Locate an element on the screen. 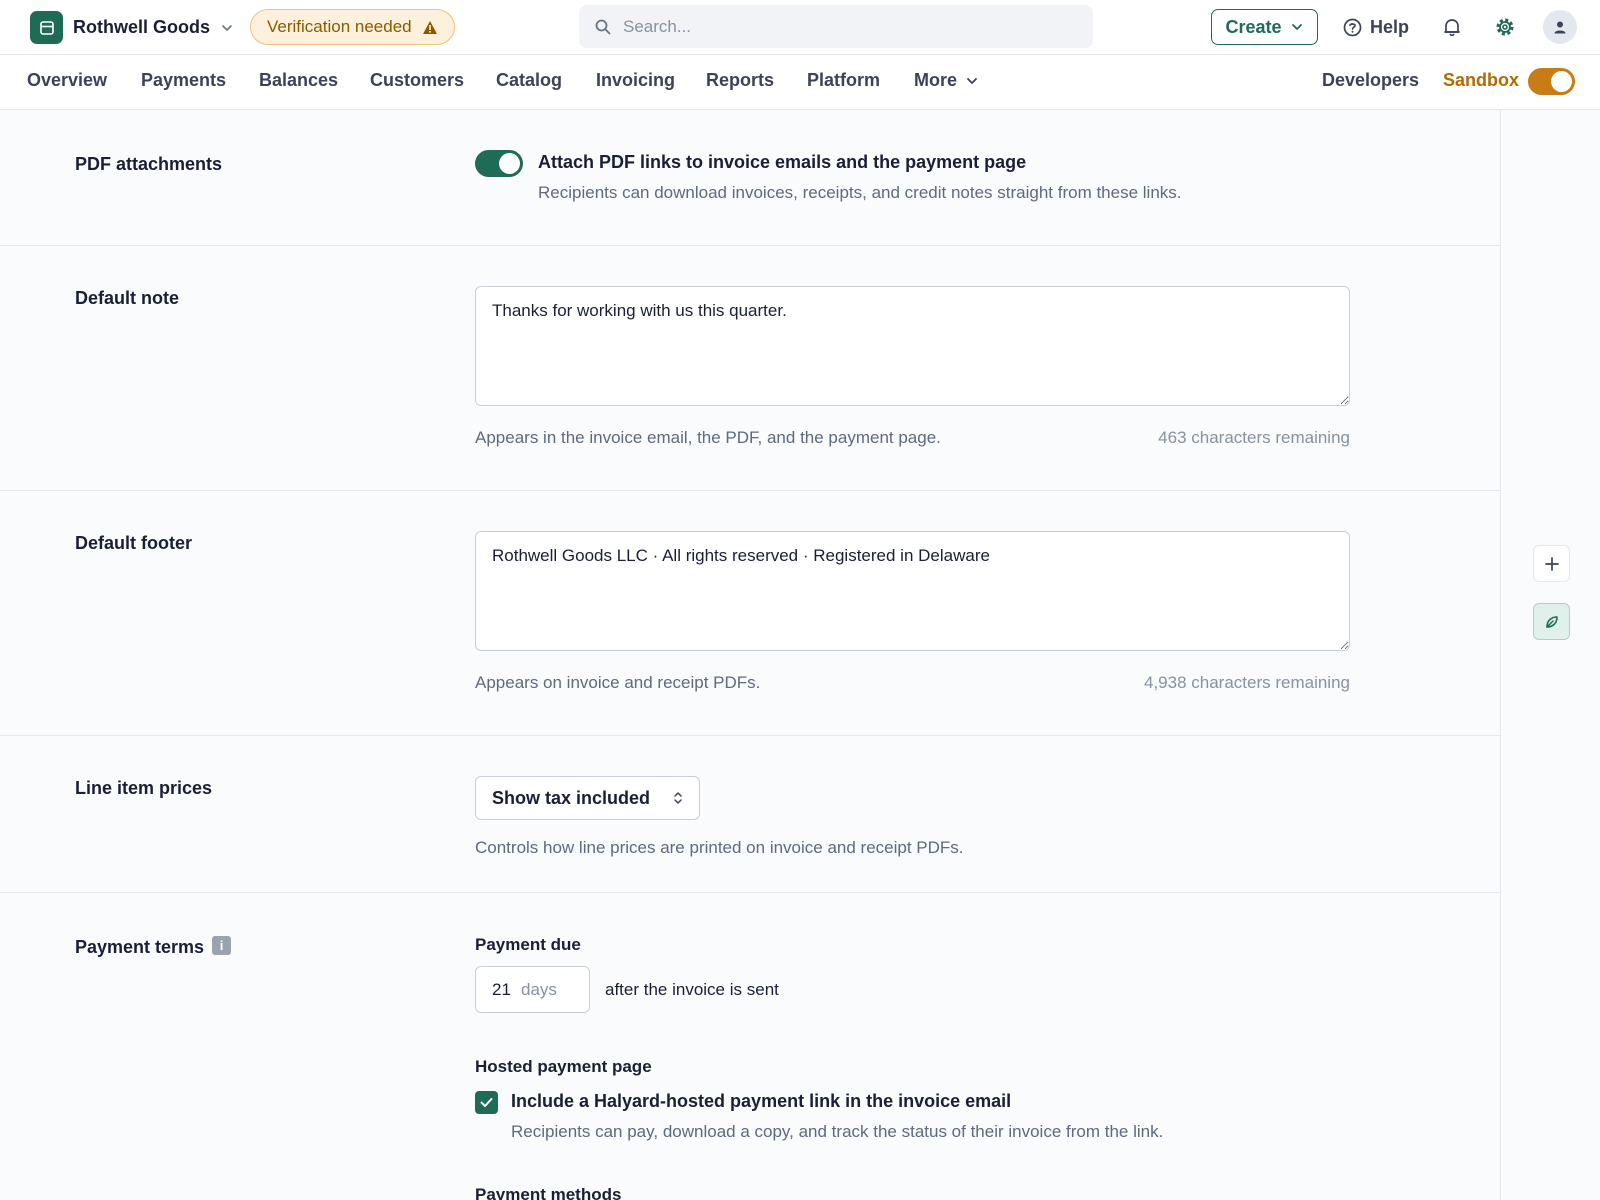  account-name: Rothwell Goods is located at coordinates (141, 27).